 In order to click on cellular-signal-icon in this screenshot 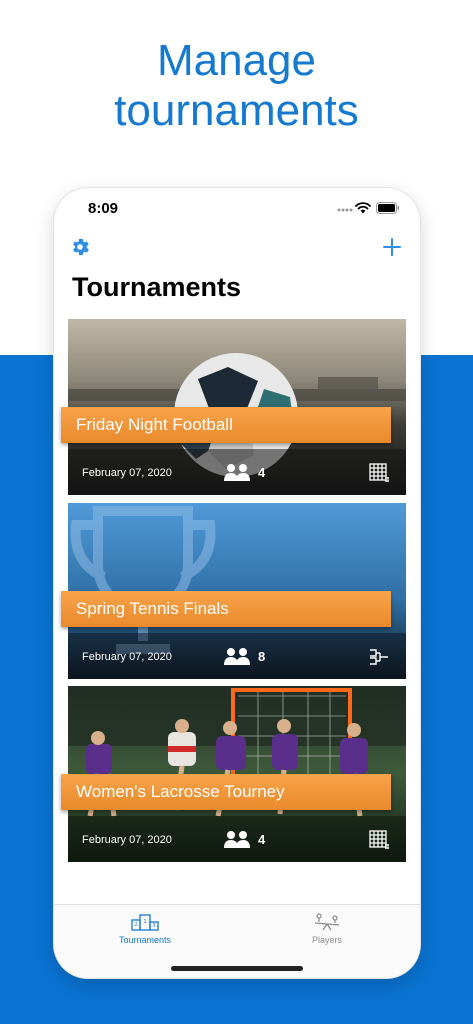, I will do `click(345, 210)`.